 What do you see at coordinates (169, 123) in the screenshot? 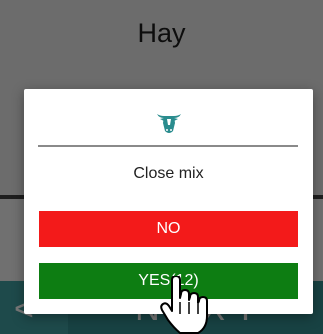
I see `cow-head-icon` at bounding box center [169, 123].